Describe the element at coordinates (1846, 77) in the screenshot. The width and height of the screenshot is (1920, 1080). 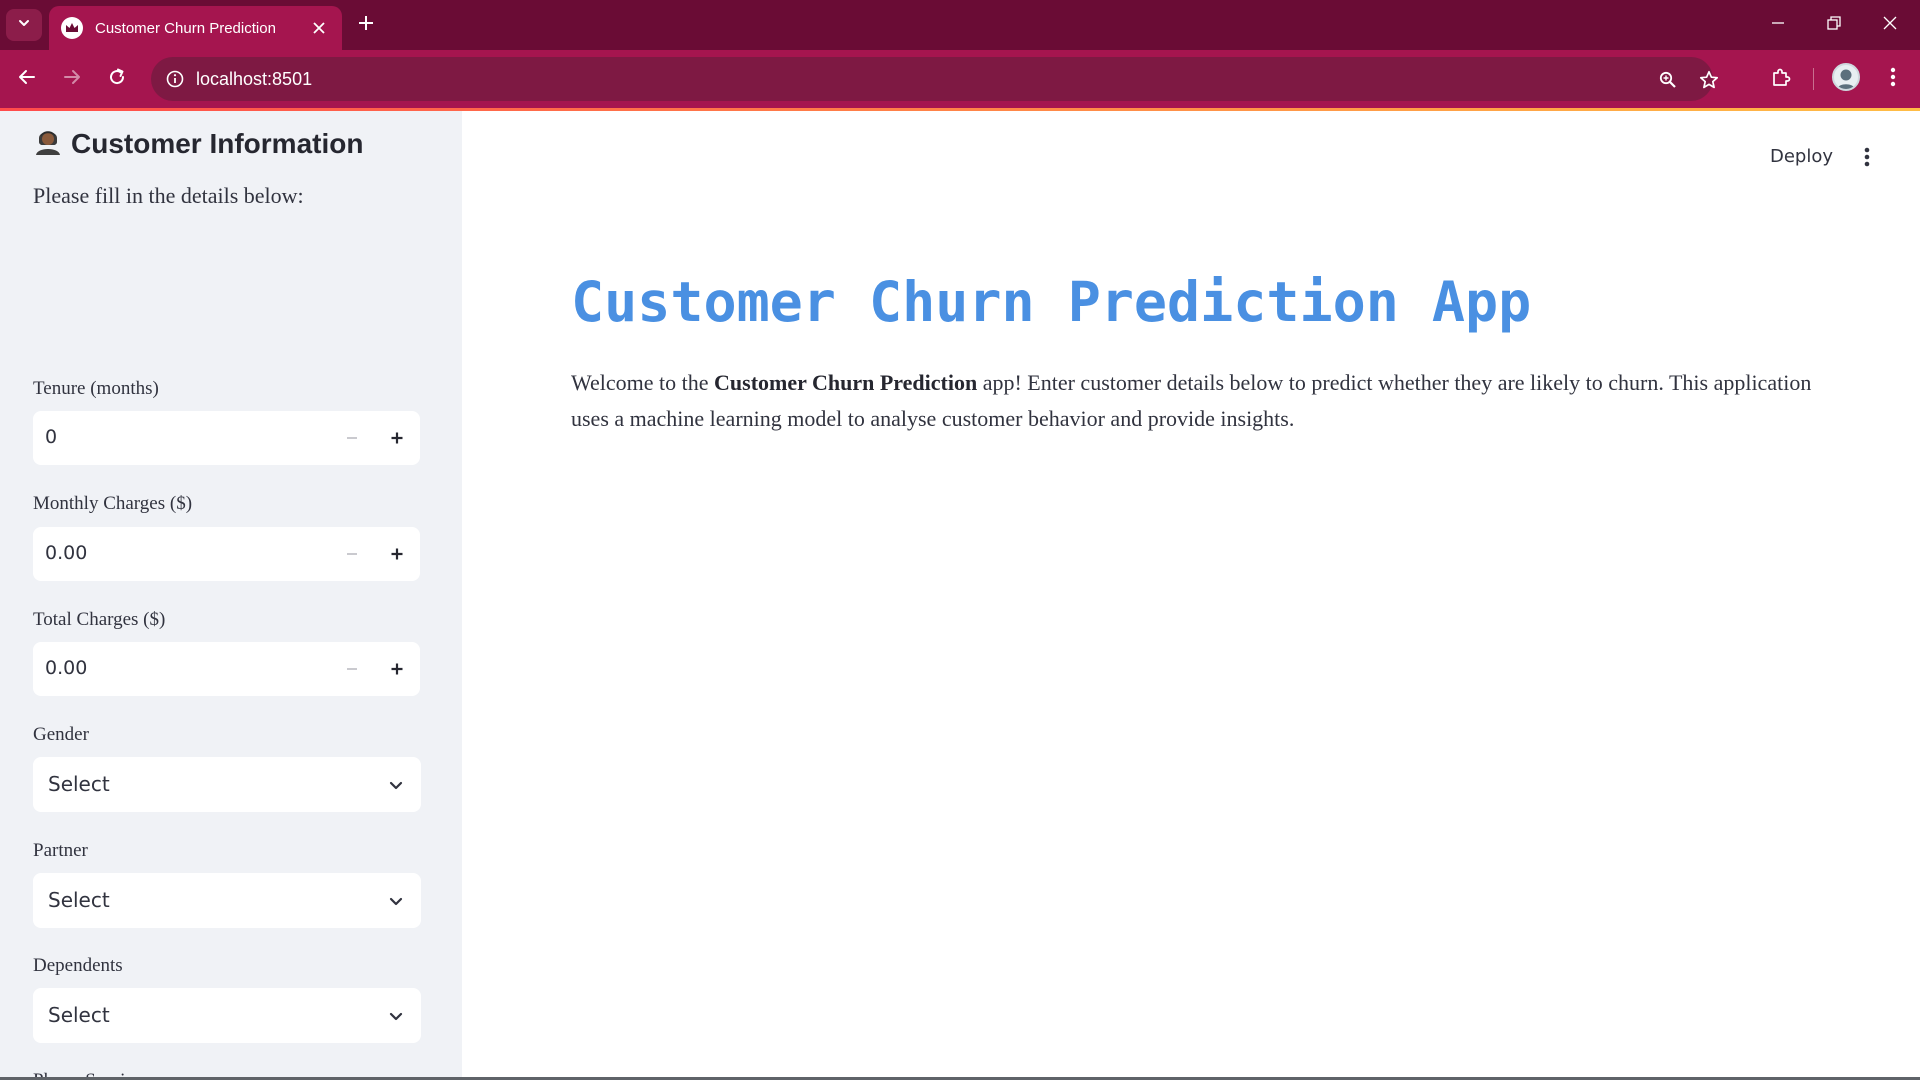
I see `profile-avatar` at that location.